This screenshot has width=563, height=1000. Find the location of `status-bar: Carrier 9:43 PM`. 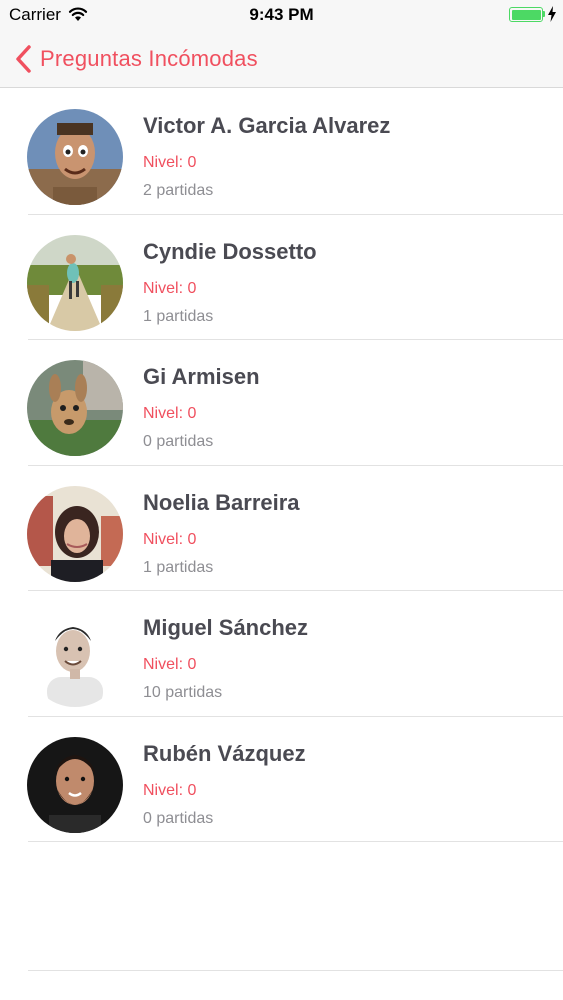

status-bar: Carrier 9:43 PM is located at coordinates (281, 15).